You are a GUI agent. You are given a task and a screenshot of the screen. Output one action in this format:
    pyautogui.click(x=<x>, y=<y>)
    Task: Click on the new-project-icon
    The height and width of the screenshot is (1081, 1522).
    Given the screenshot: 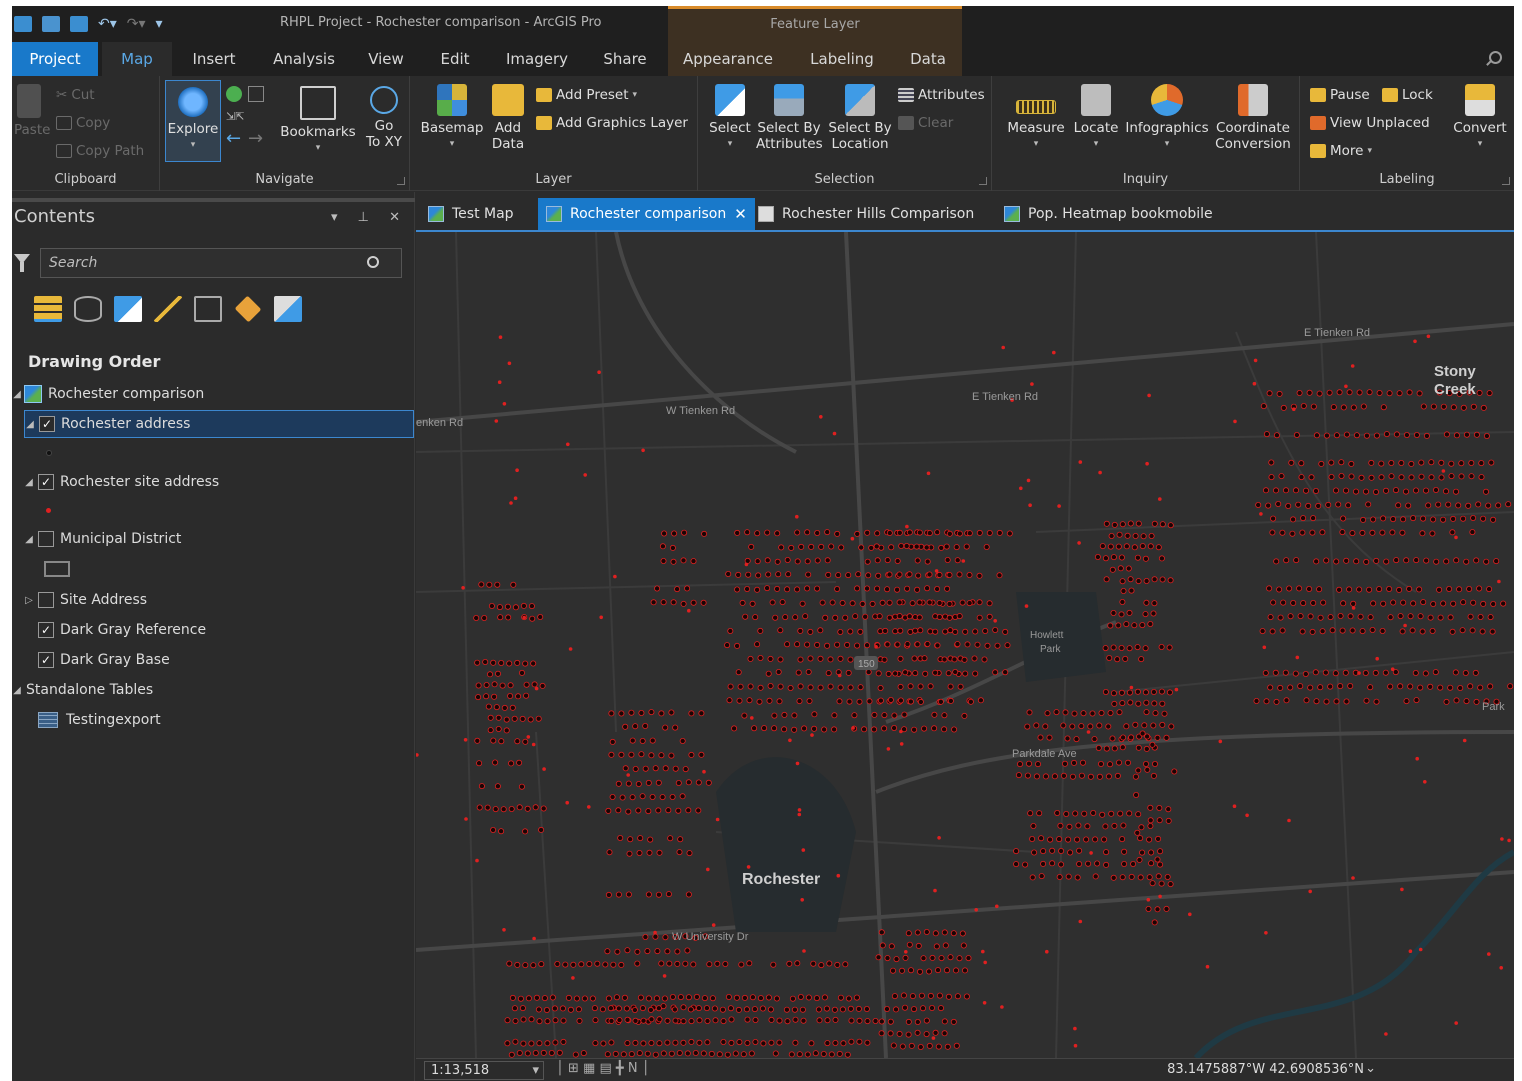 What is the action you would take?
    pyautogui.click(x=23, y=24)
    